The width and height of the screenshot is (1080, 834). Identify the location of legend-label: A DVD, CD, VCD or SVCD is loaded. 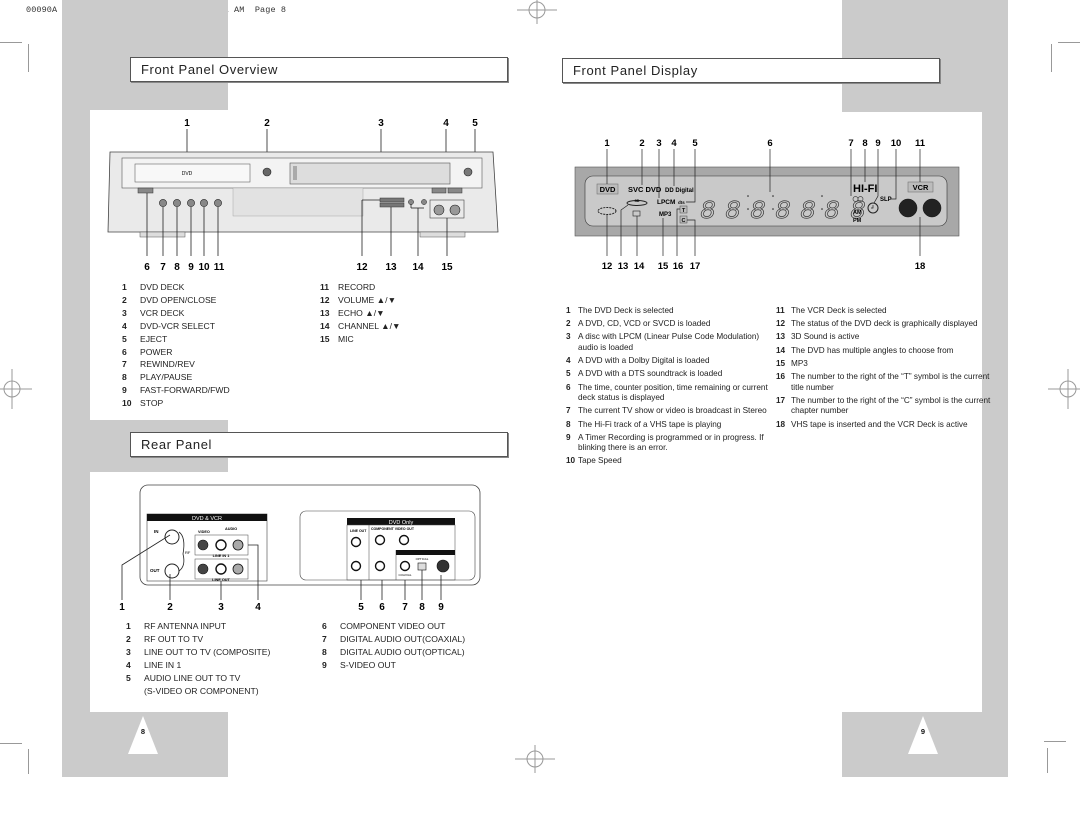
(644, 324).